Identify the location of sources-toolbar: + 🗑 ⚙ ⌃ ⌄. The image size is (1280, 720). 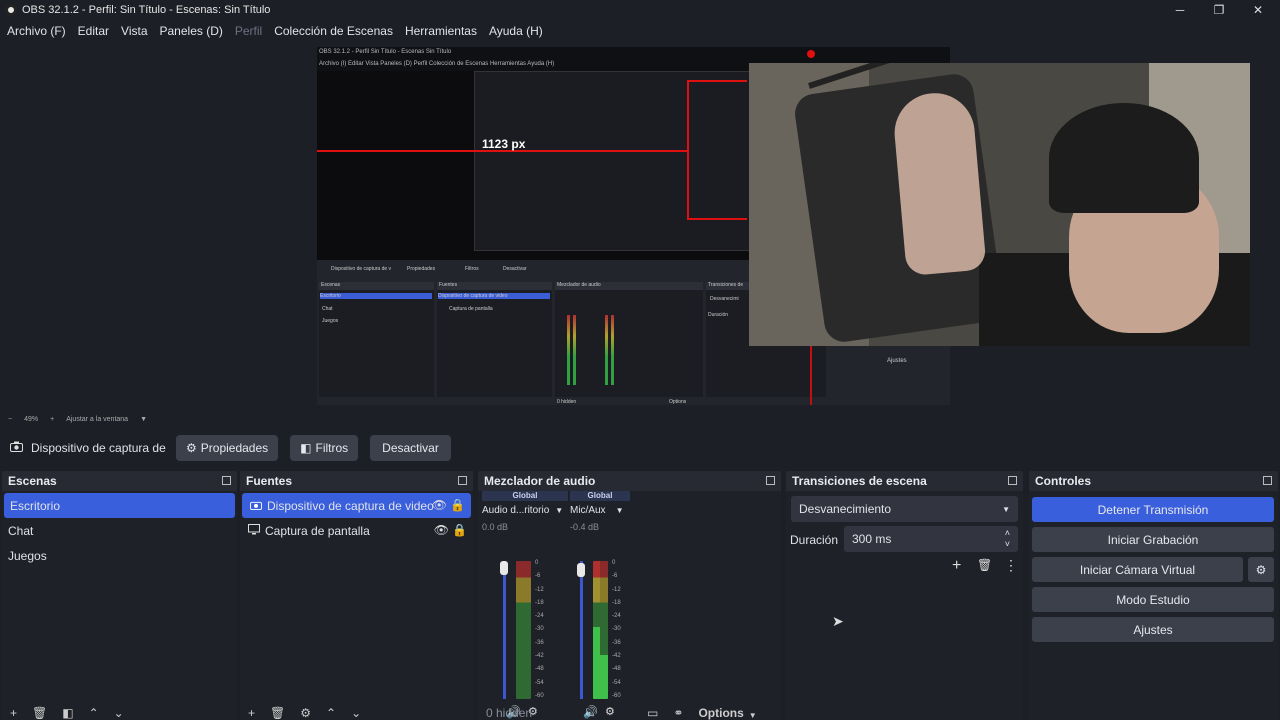
(356, 713).